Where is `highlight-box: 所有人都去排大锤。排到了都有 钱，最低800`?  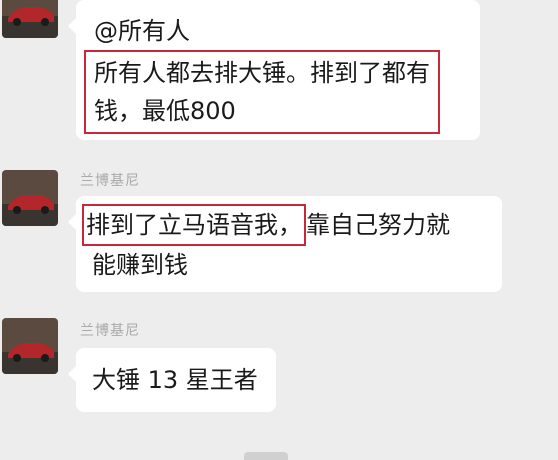 highlight-box: 所有人都去排大锤。排到了都有 钱，最低800 is located at coordinates (262, 92).